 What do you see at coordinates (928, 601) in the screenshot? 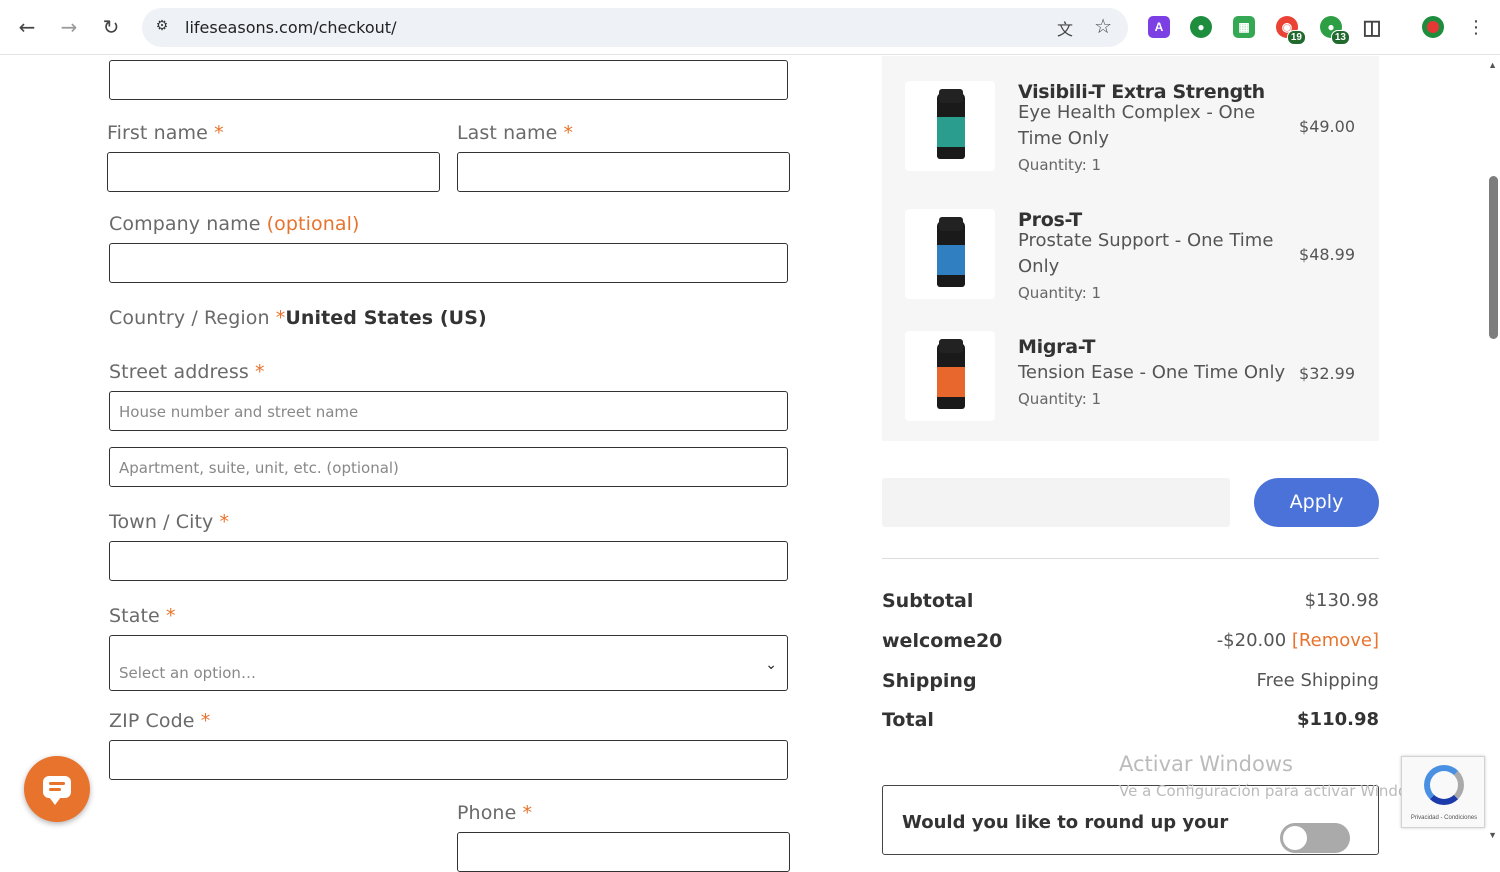
I see `subtotal-label: Subtotal` at bounding box center [928, 601].